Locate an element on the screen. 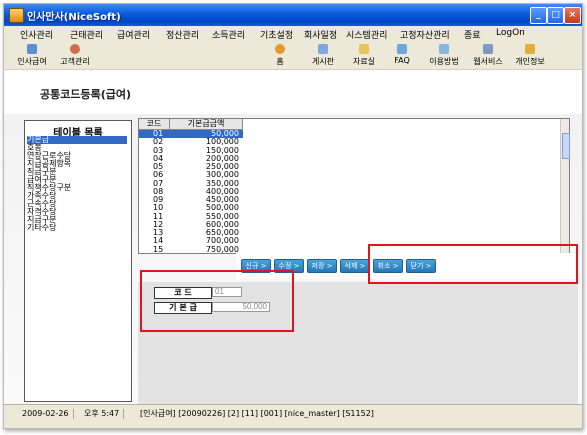 The image size is (587, 435). menu-system: 시스템관리 is located at coordinates (366, 34).